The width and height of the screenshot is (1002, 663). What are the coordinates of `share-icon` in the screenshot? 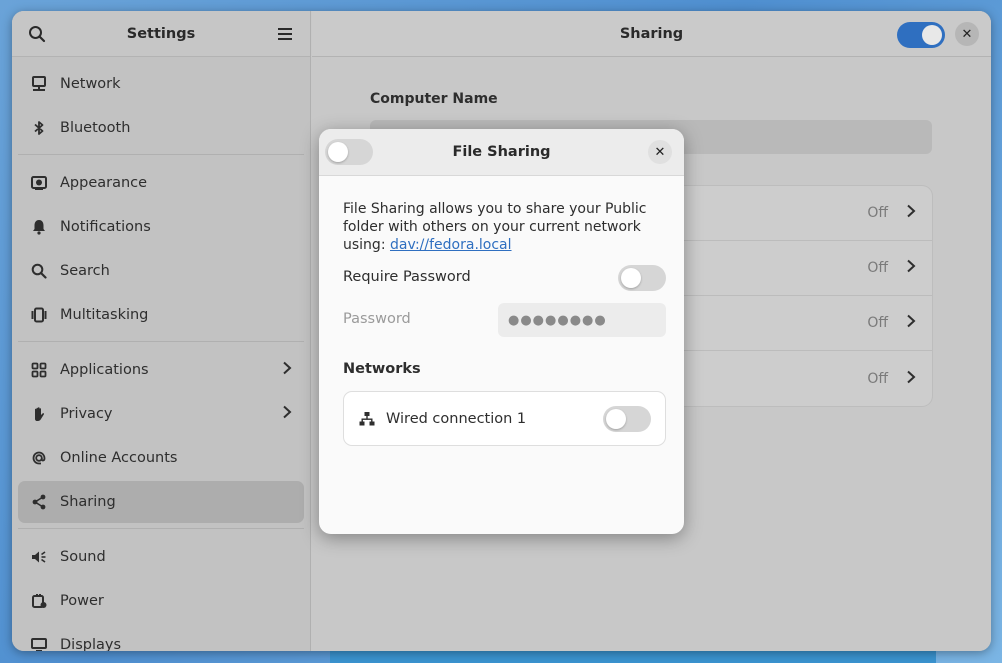 It's located at (39, 502).